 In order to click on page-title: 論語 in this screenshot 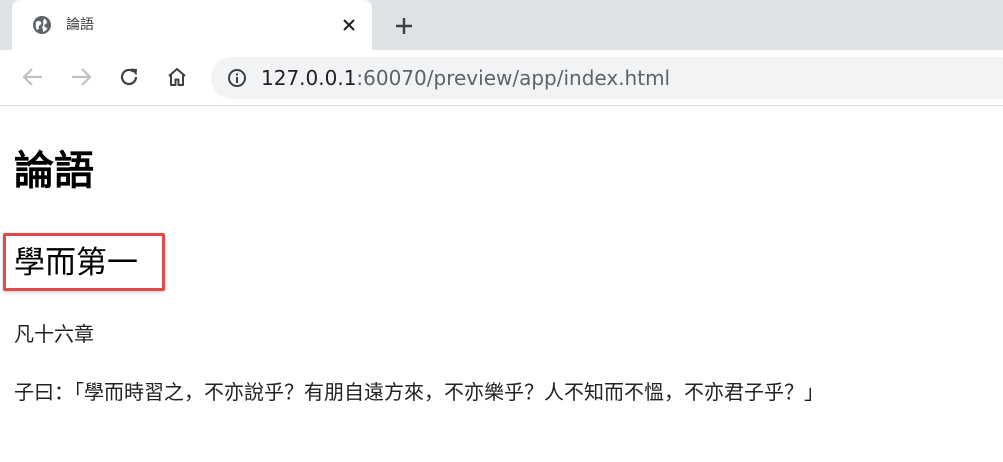, I will do `click(54, 171)`.